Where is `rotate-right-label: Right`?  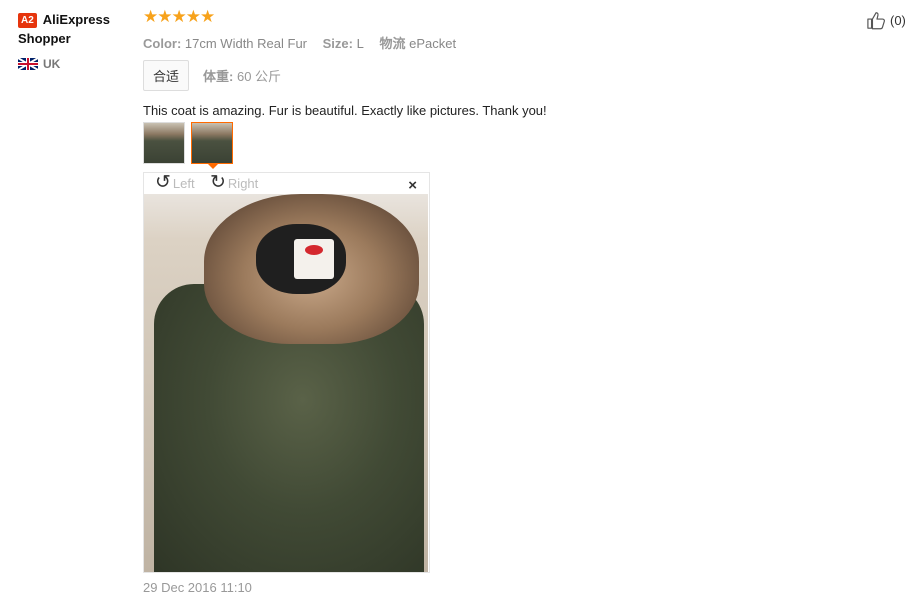 rotate-right-label: Right is located at coordinates (243, 183).